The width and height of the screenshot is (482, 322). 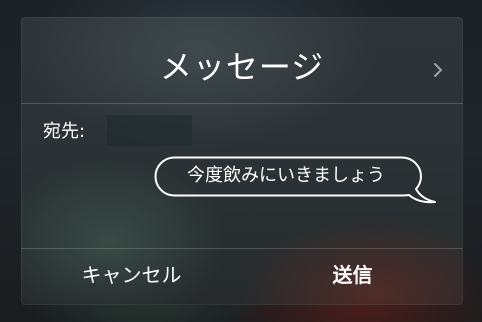 I want to click on chevron-right-icon, so click(x=438, y=70).